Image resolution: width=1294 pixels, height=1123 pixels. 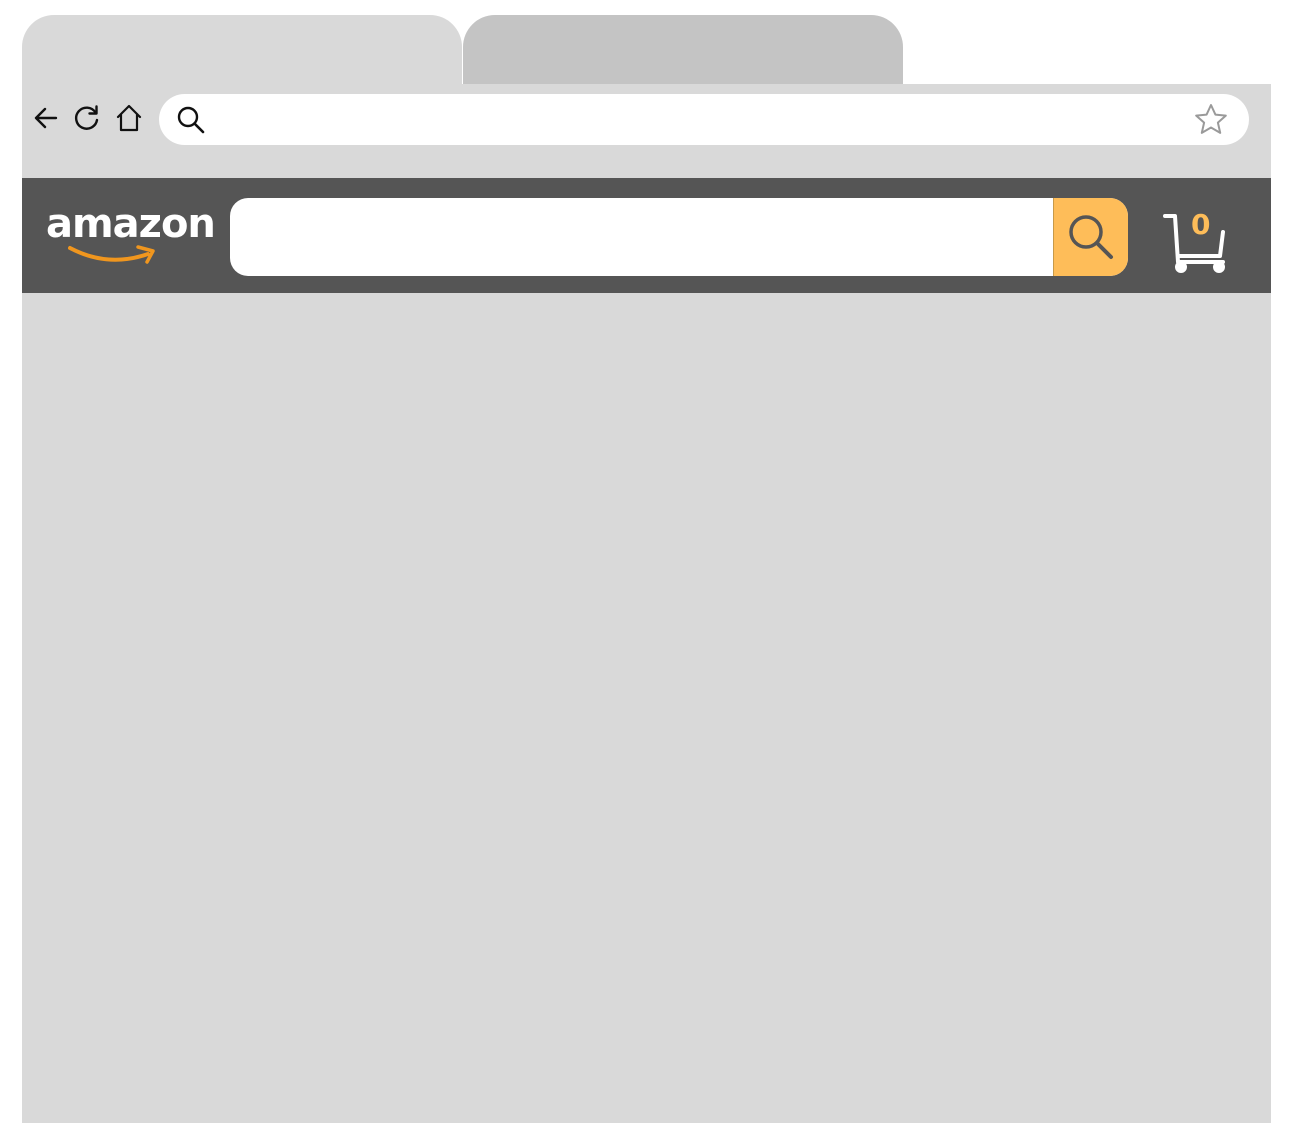 I want to click on cart-count: 0, so click(x=1201, y=224).